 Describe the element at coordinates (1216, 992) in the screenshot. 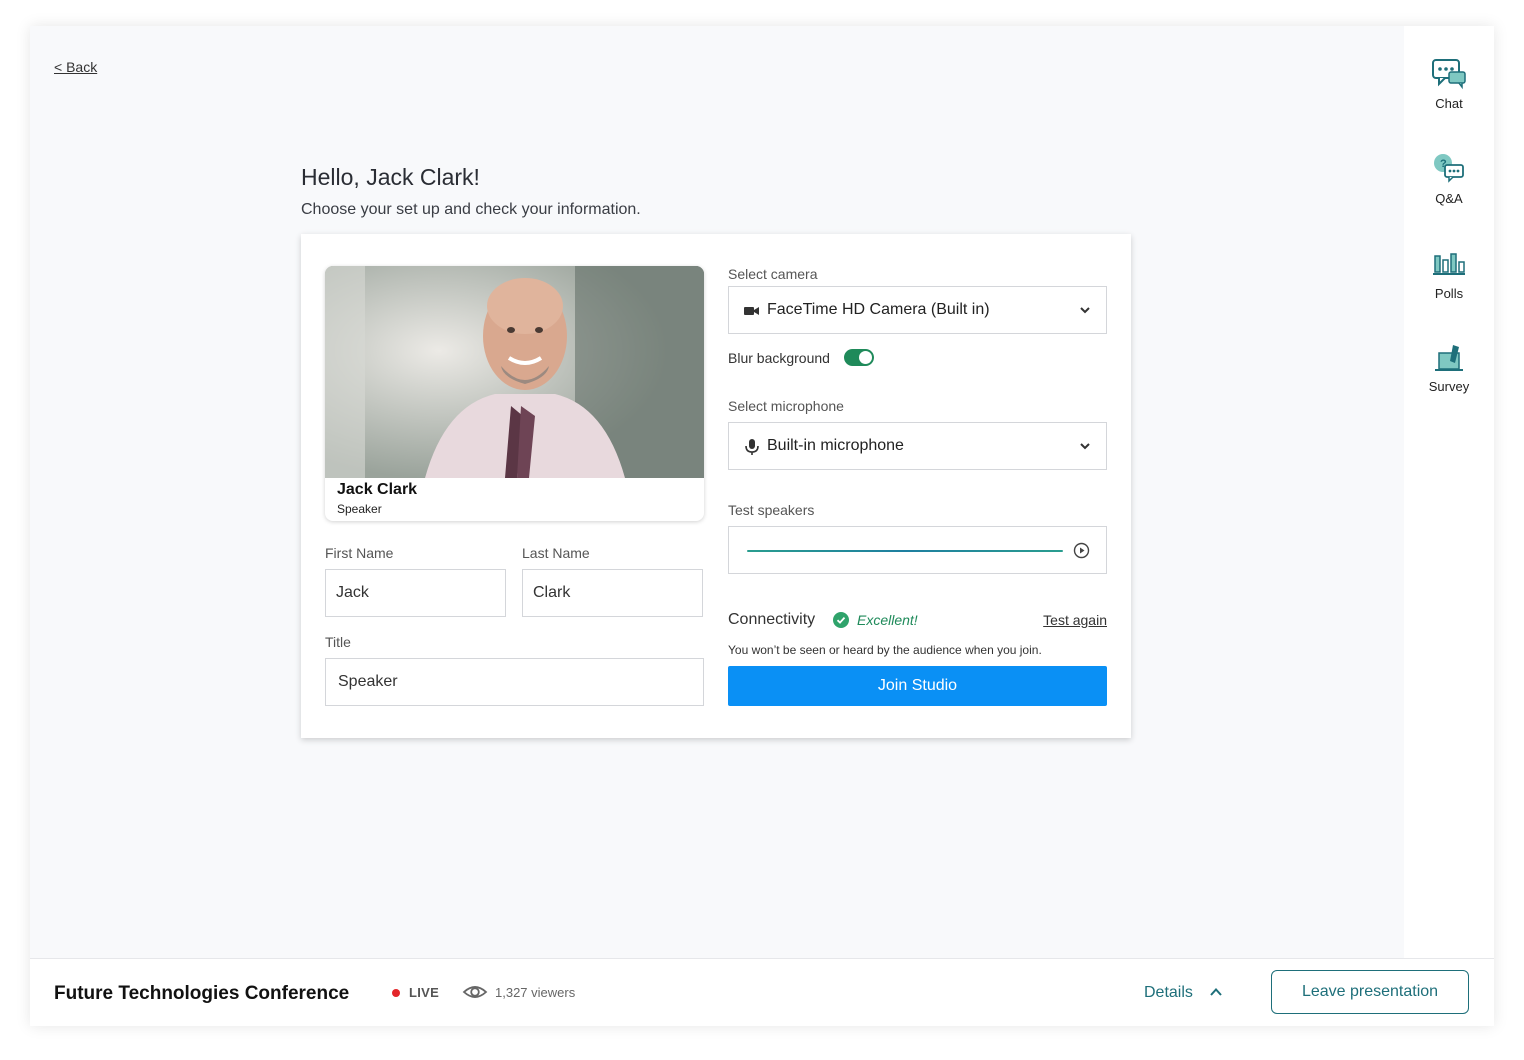

I see `chevron-up-icon` at that location.